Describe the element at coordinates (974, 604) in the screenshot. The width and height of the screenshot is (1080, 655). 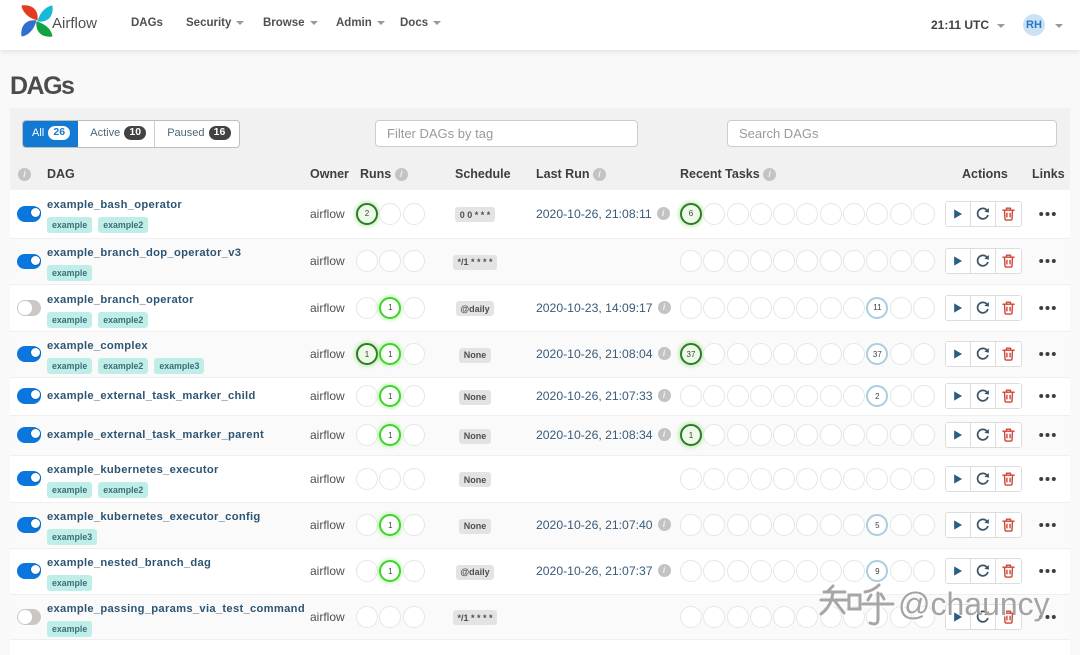
I see `svg-text: @chauncy` at that location.